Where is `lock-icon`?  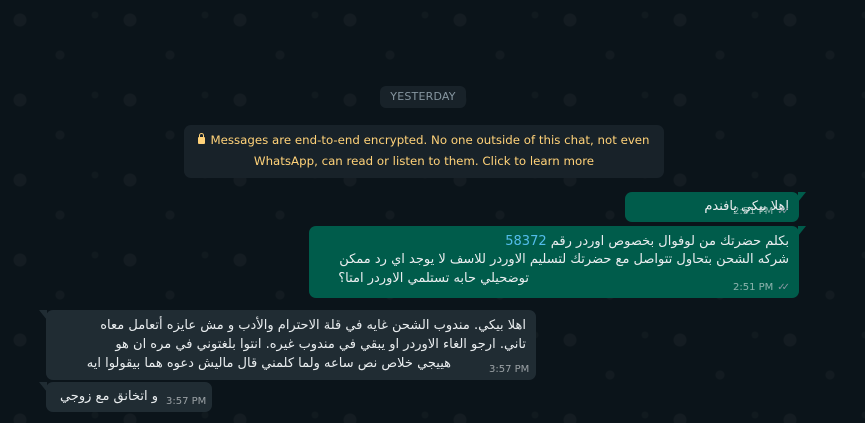 lock-icon is located at coordinates (202, 138).